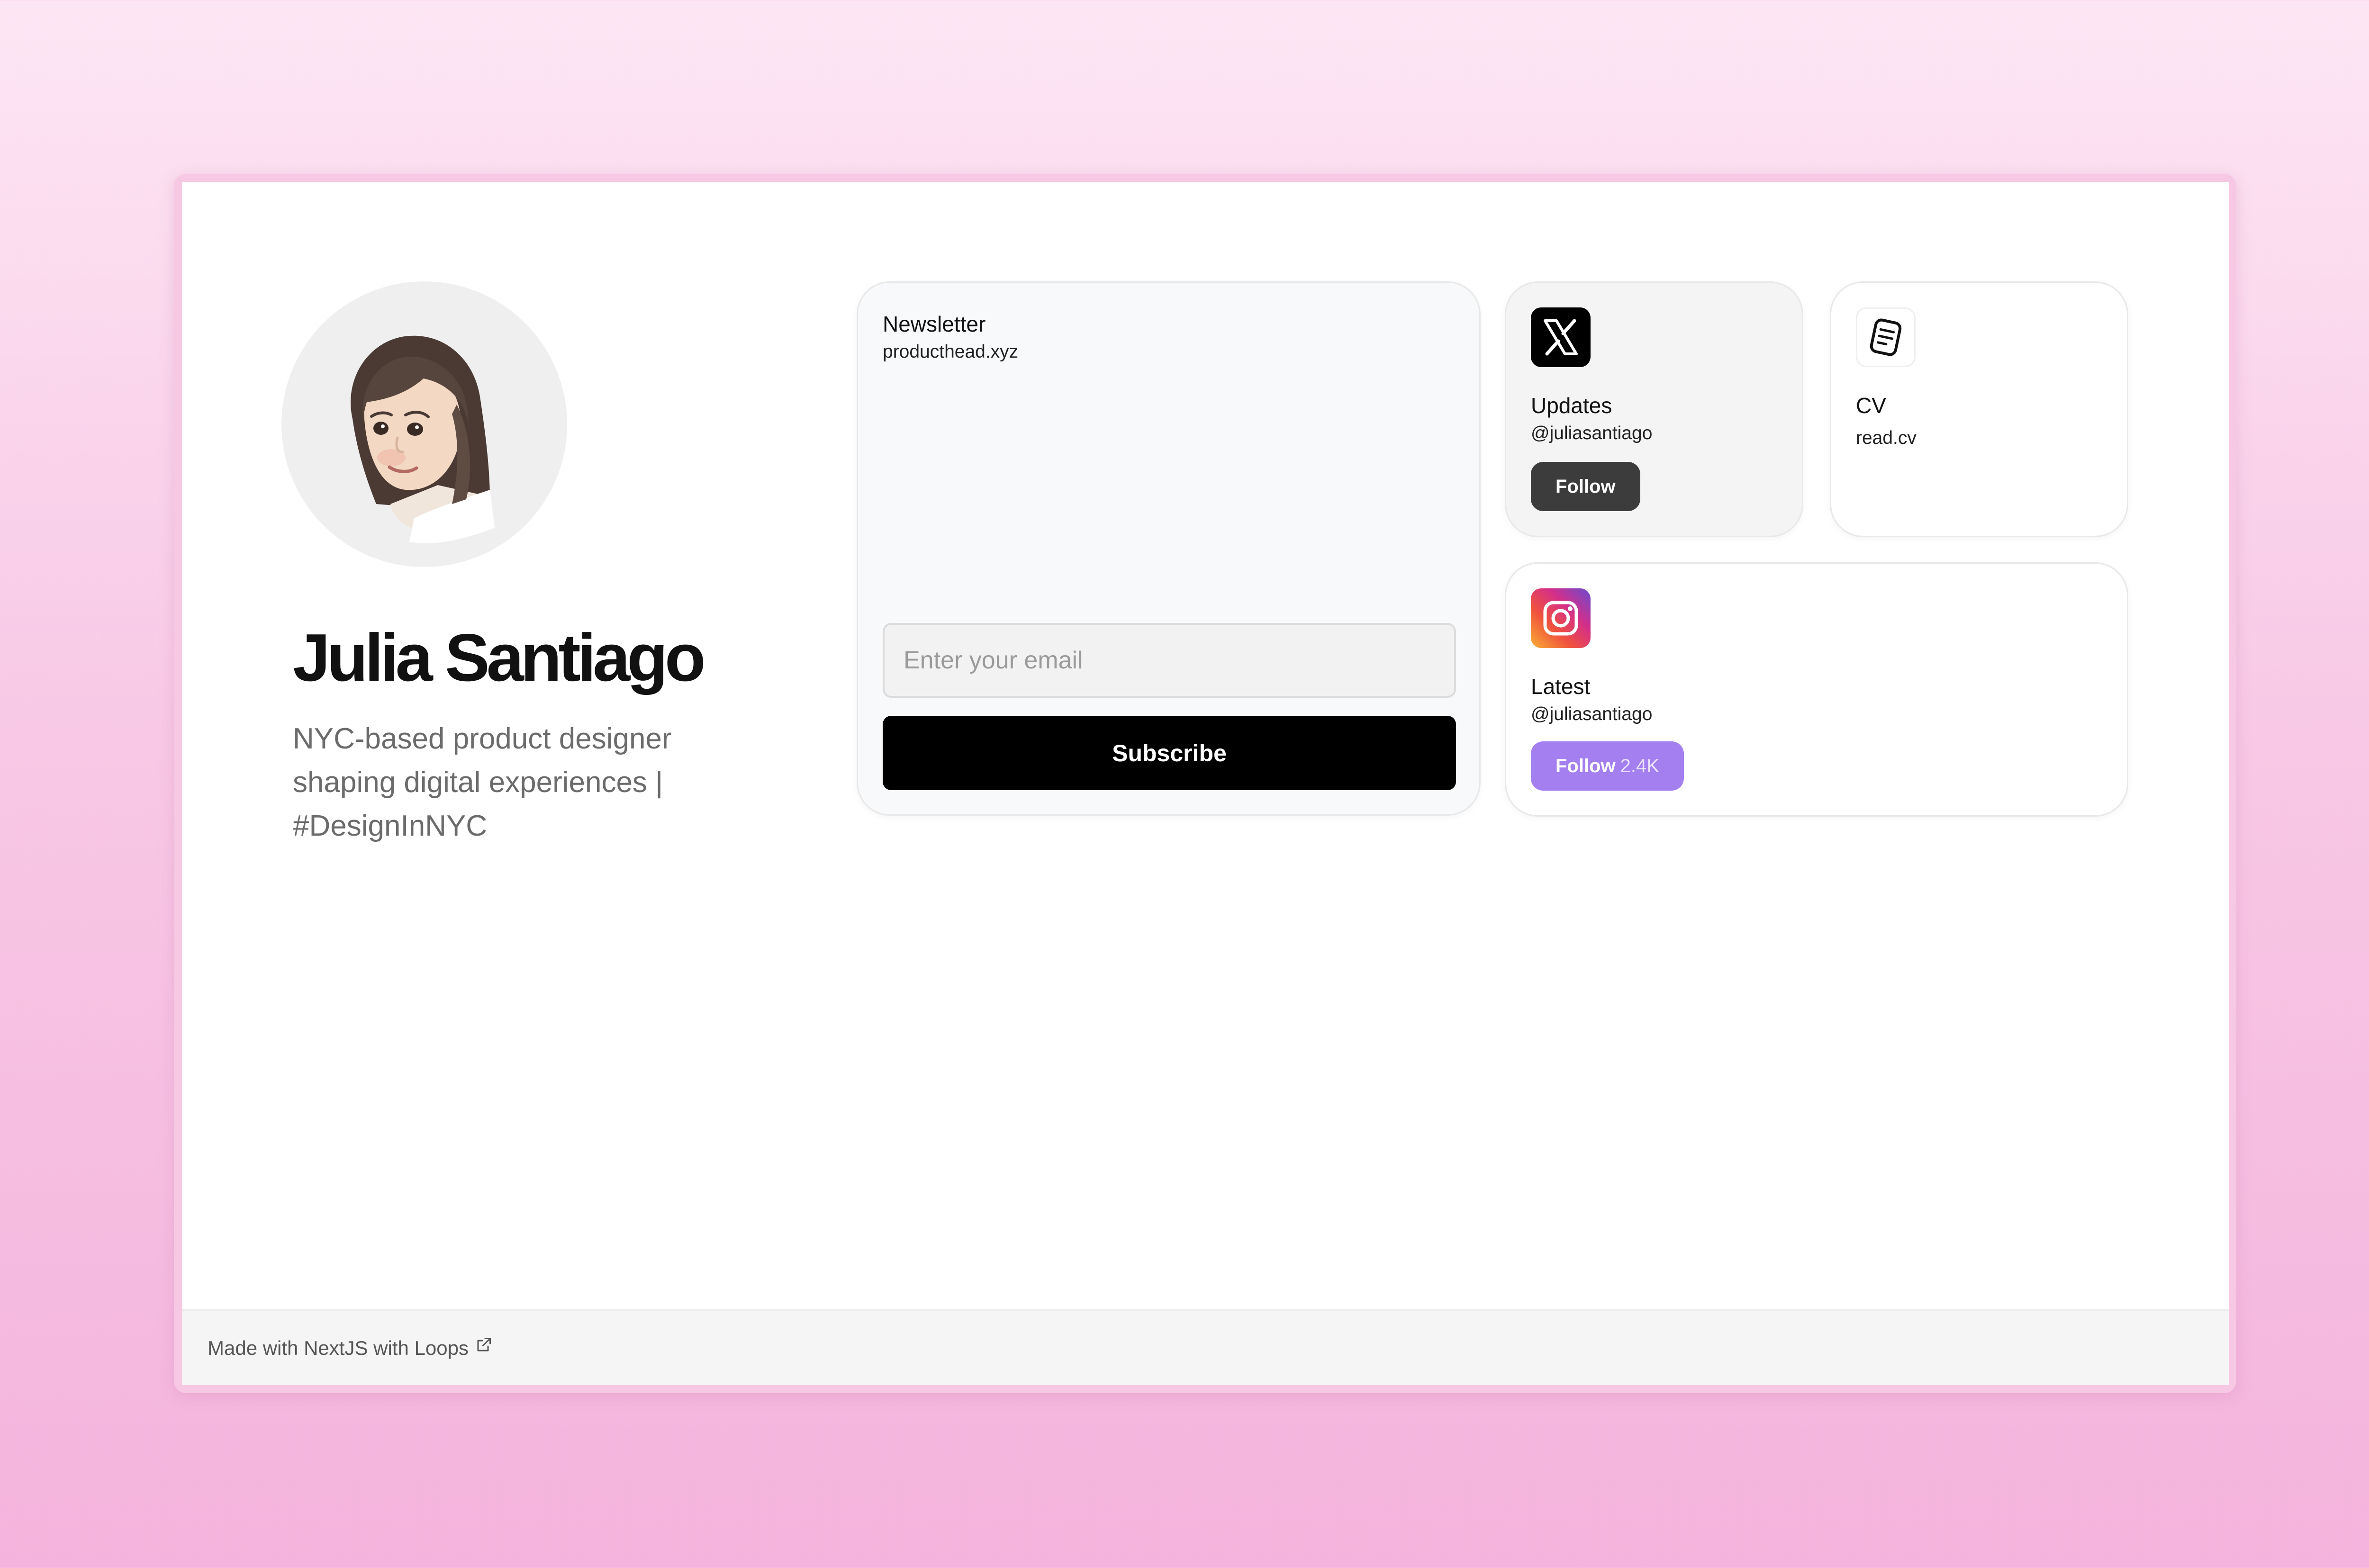 This screenshot has width=2369, height=1568. I want to click on subscribe-button: Subscribe, so click(1170, 753).